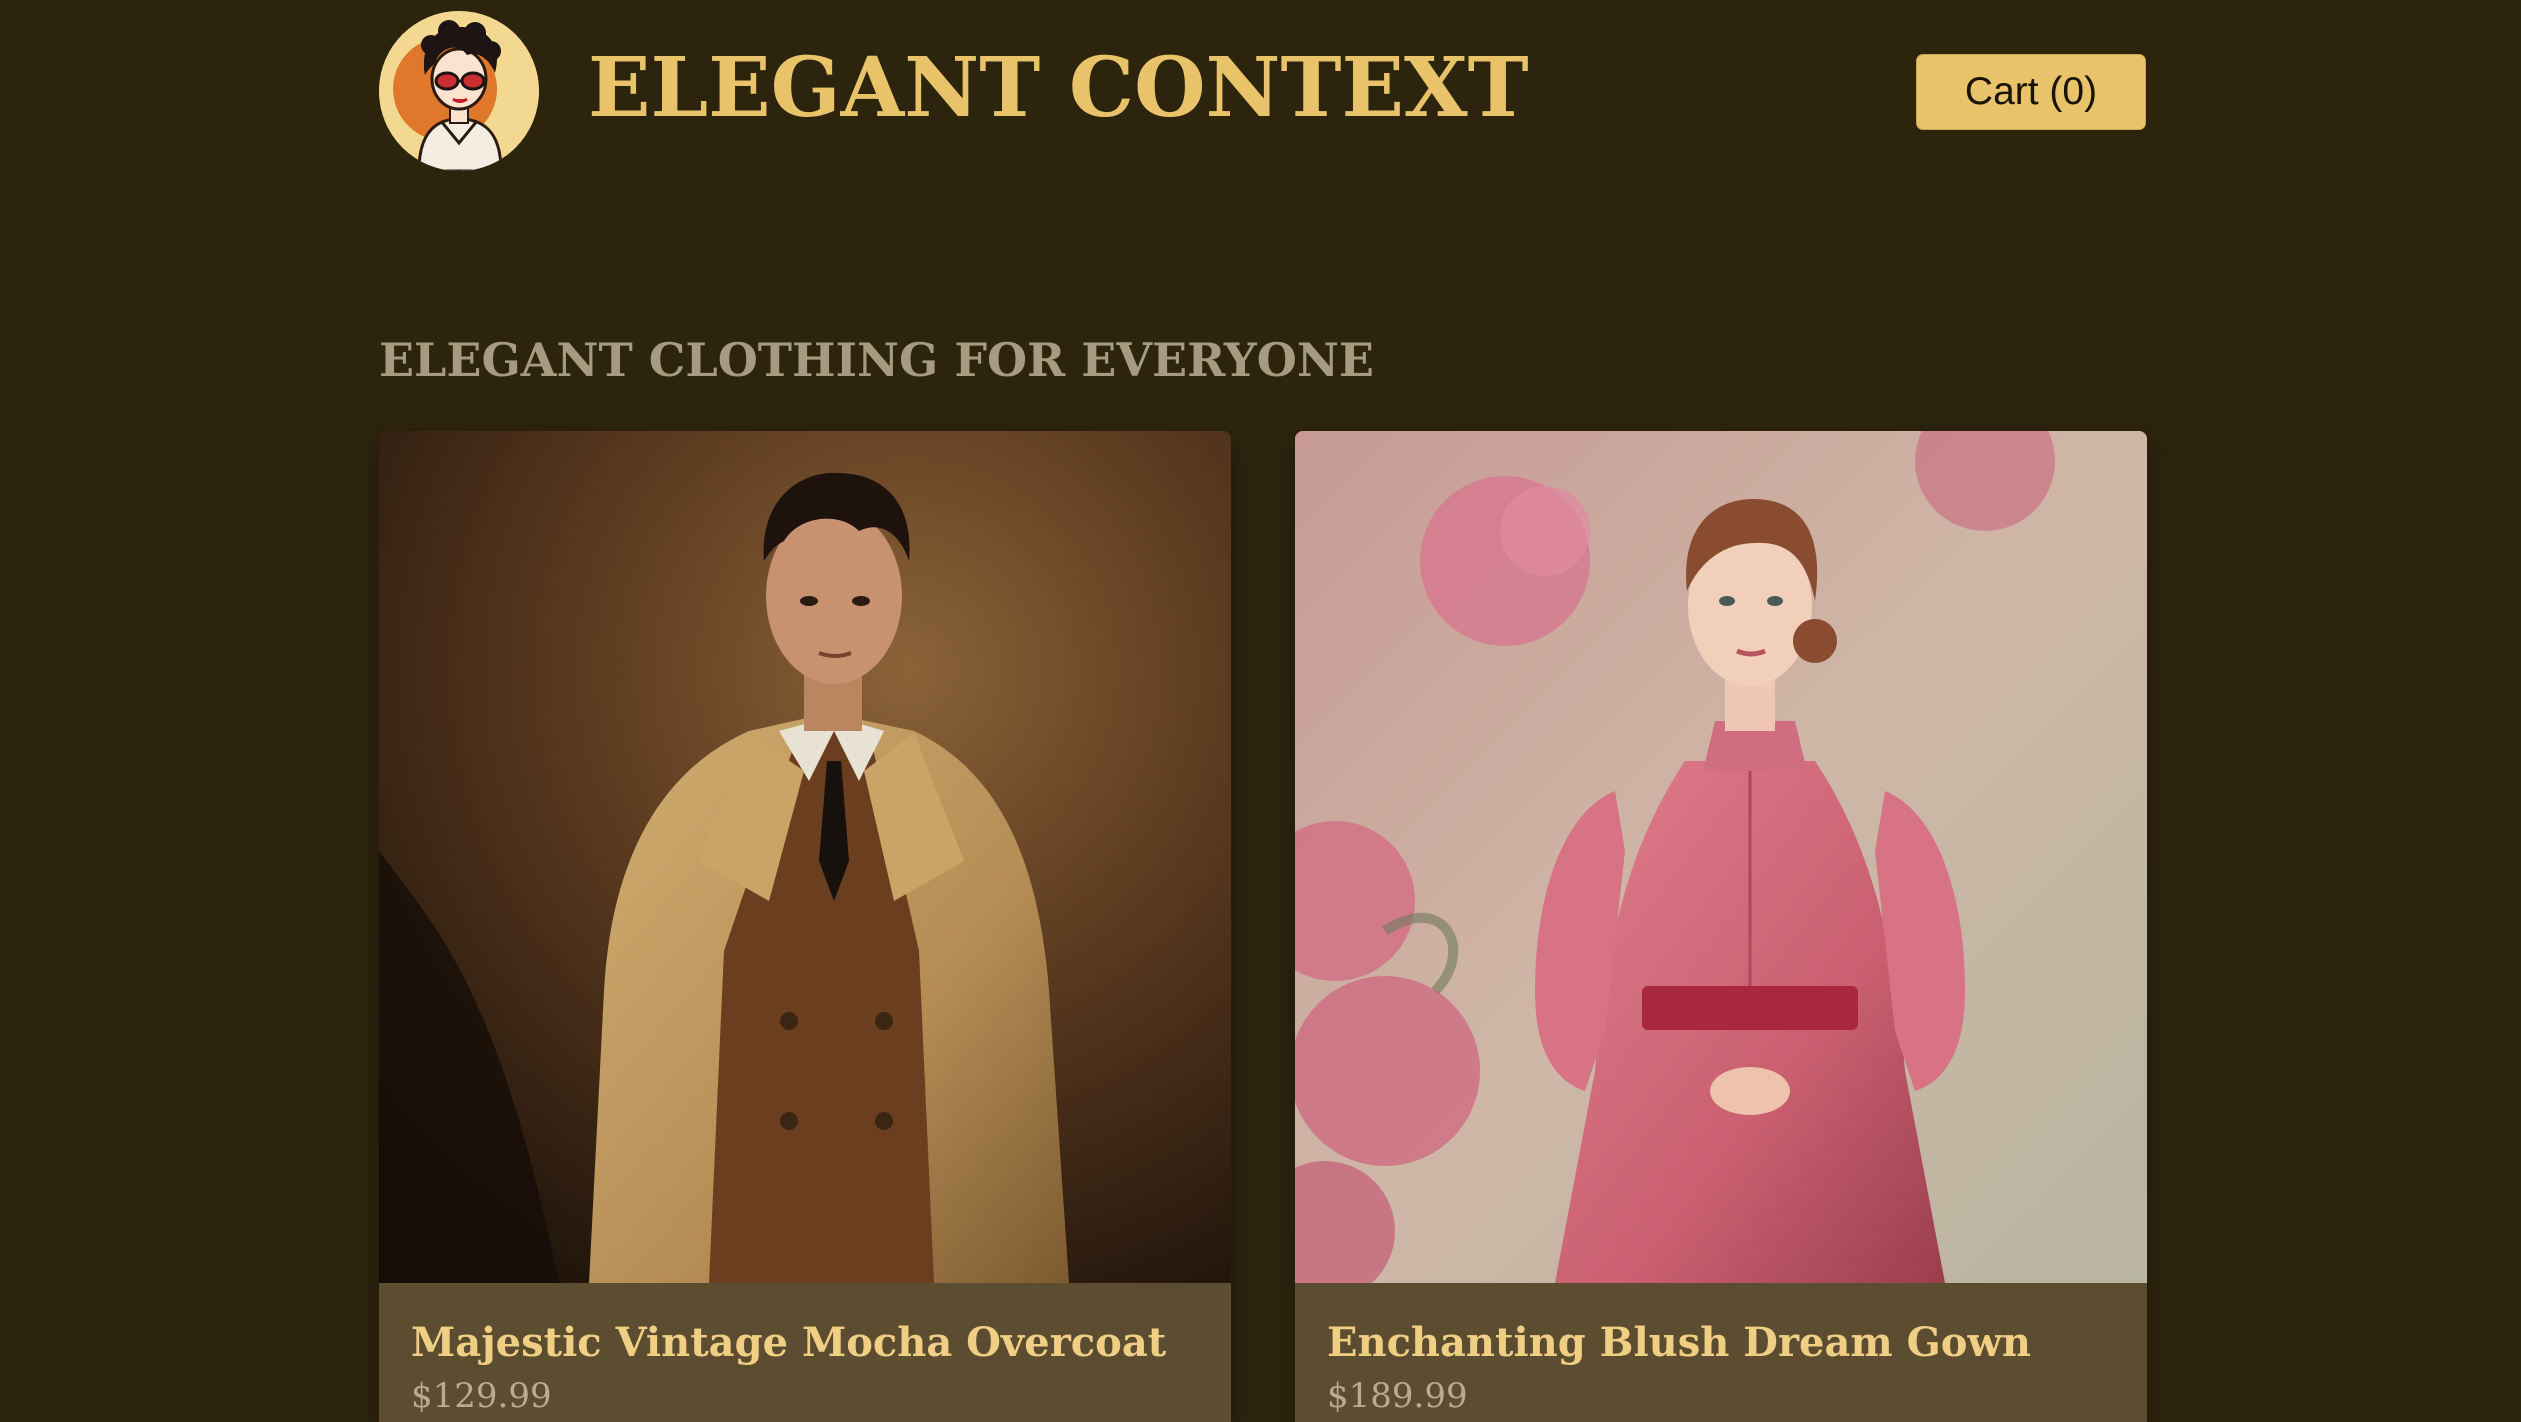 The height and width of the screenshot is (1422, 2521). What do you see at coordinates (1058, 88) in the screenshot?
I see `site-title: ELEGANT CONTEXT` at bounding box center [1058, 88].